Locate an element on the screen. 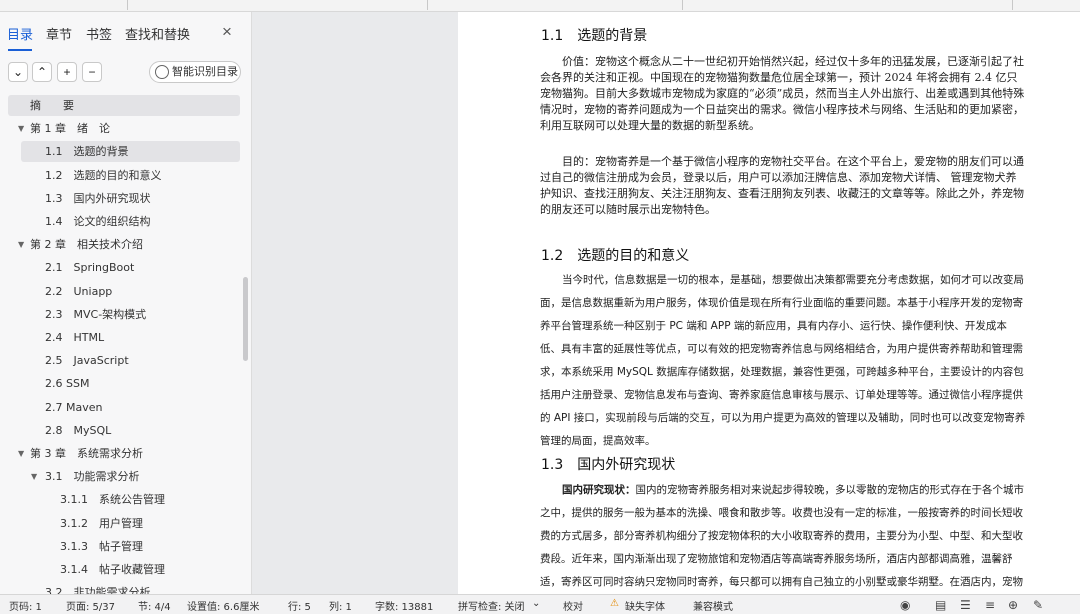  toc-item: 2.4 HTML is located at coordinates (130, 337).